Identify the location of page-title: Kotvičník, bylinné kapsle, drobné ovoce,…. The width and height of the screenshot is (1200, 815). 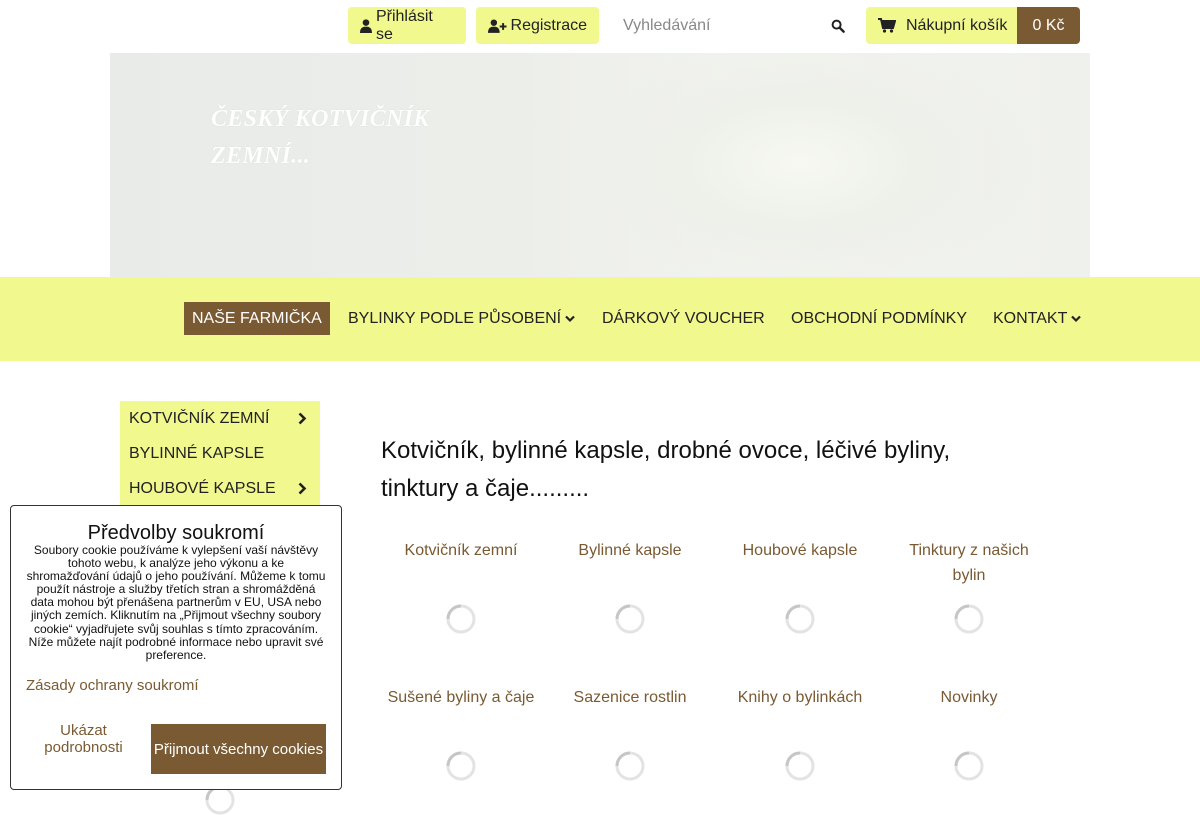
(666, 469).